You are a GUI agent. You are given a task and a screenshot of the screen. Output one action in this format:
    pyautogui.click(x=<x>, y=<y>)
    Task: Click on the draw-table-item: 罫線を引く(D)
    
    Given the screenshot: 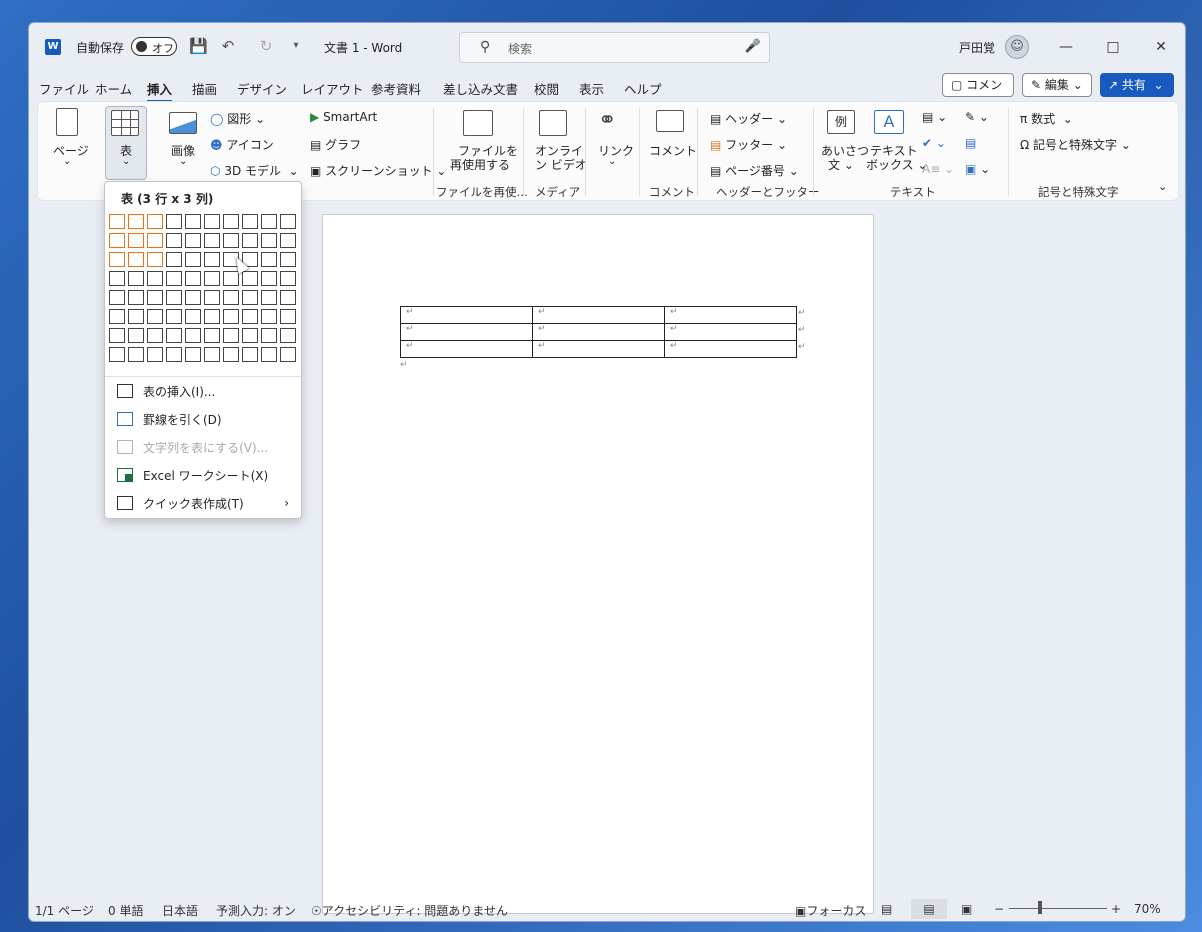 What is the action you would take?
    pyautogui.click(x=169, y=419)
    